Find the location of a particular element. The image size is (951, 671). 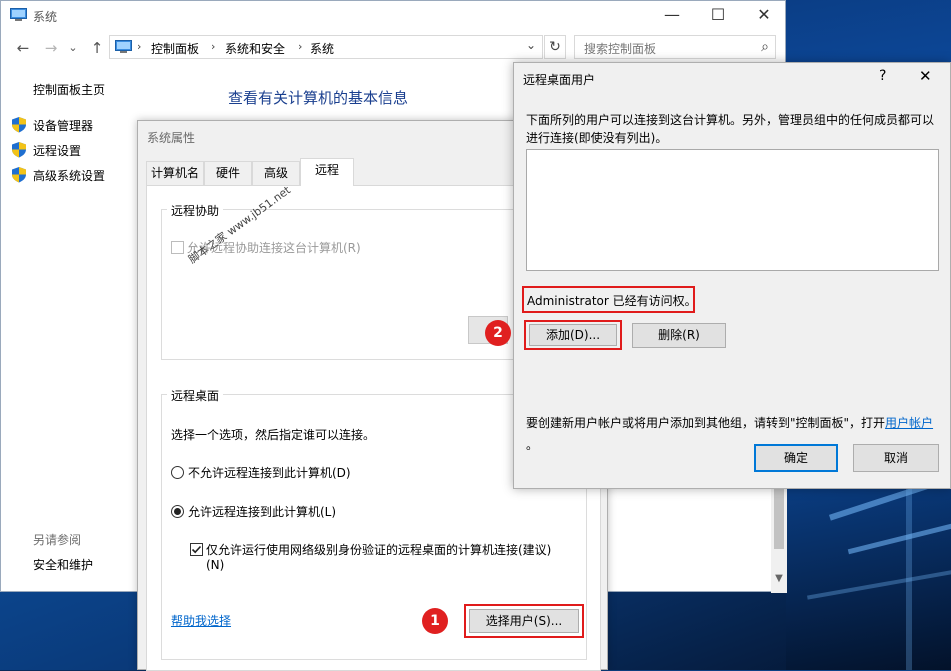

chevron-down-icon: ⌄ is located at coordinates (531, 45).